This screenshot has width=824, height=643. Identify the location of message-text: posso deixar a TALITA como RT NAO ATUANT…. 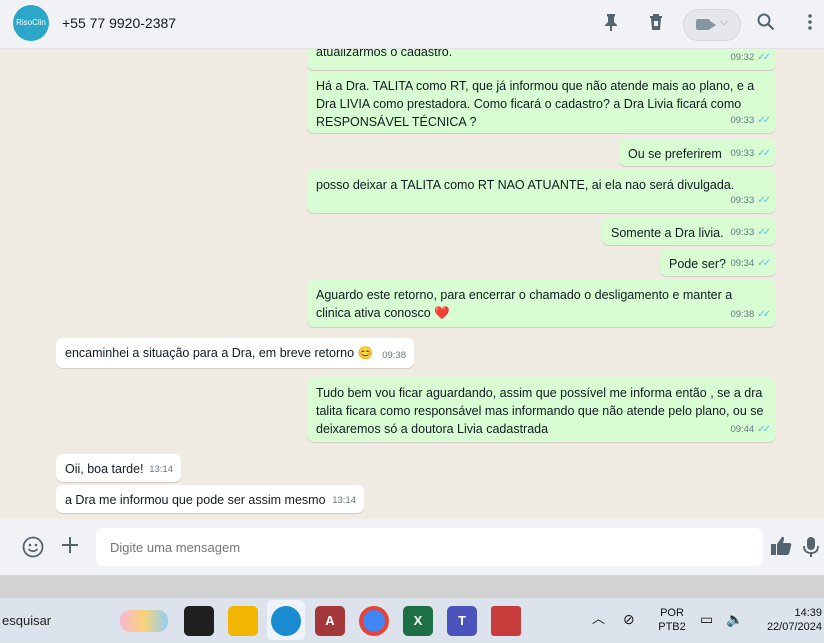
(525, 185).